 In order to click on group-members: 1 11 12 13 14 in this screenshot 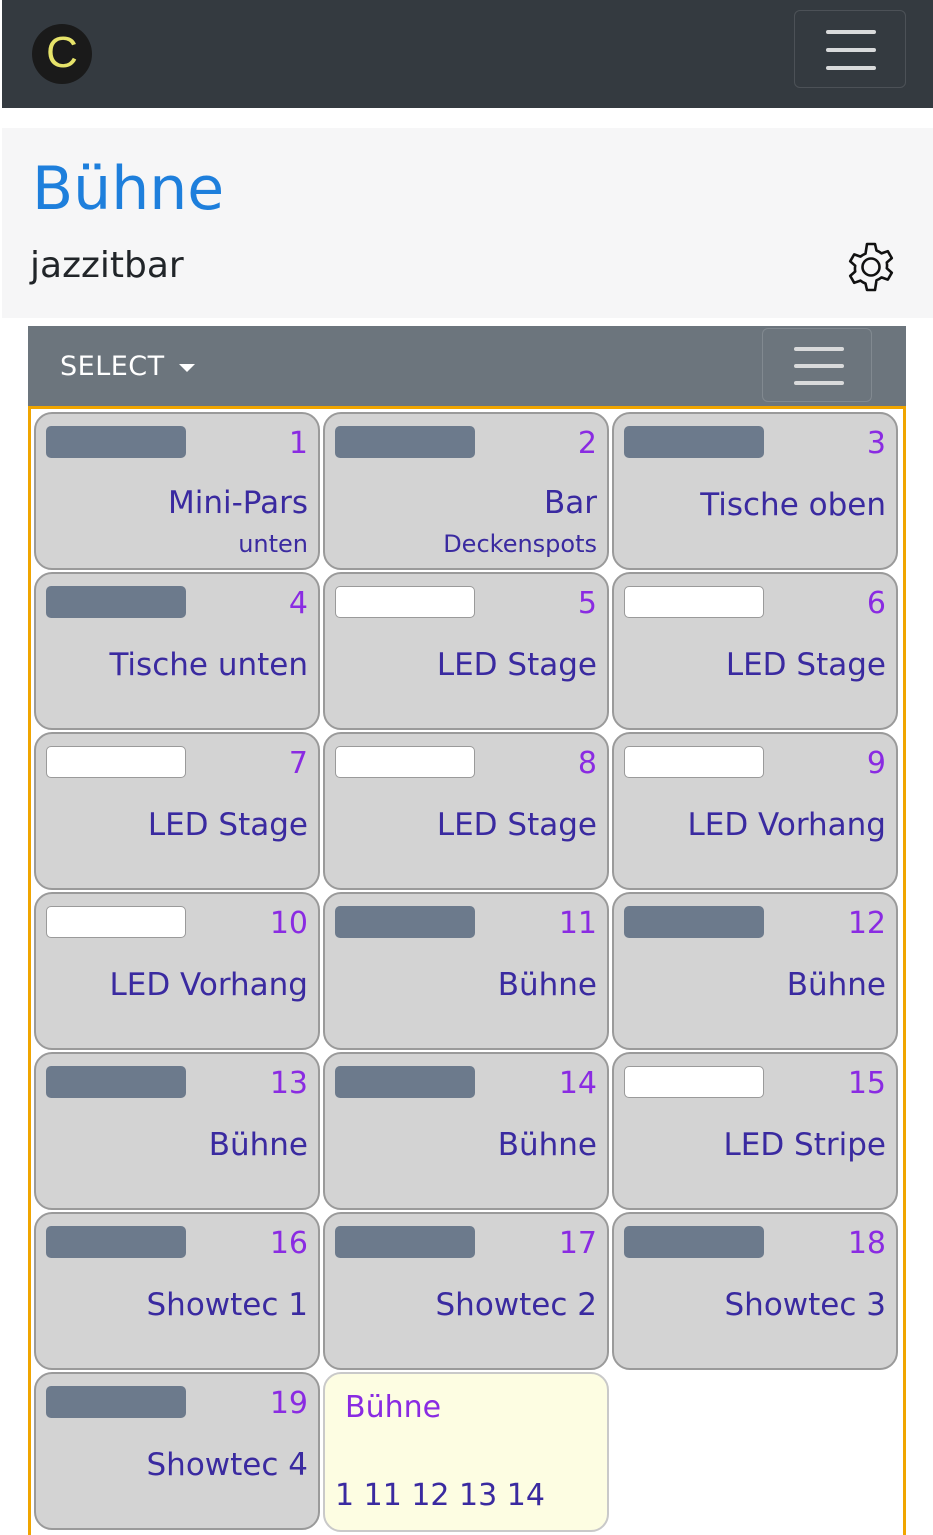, I will do `click(440, 1495)`.